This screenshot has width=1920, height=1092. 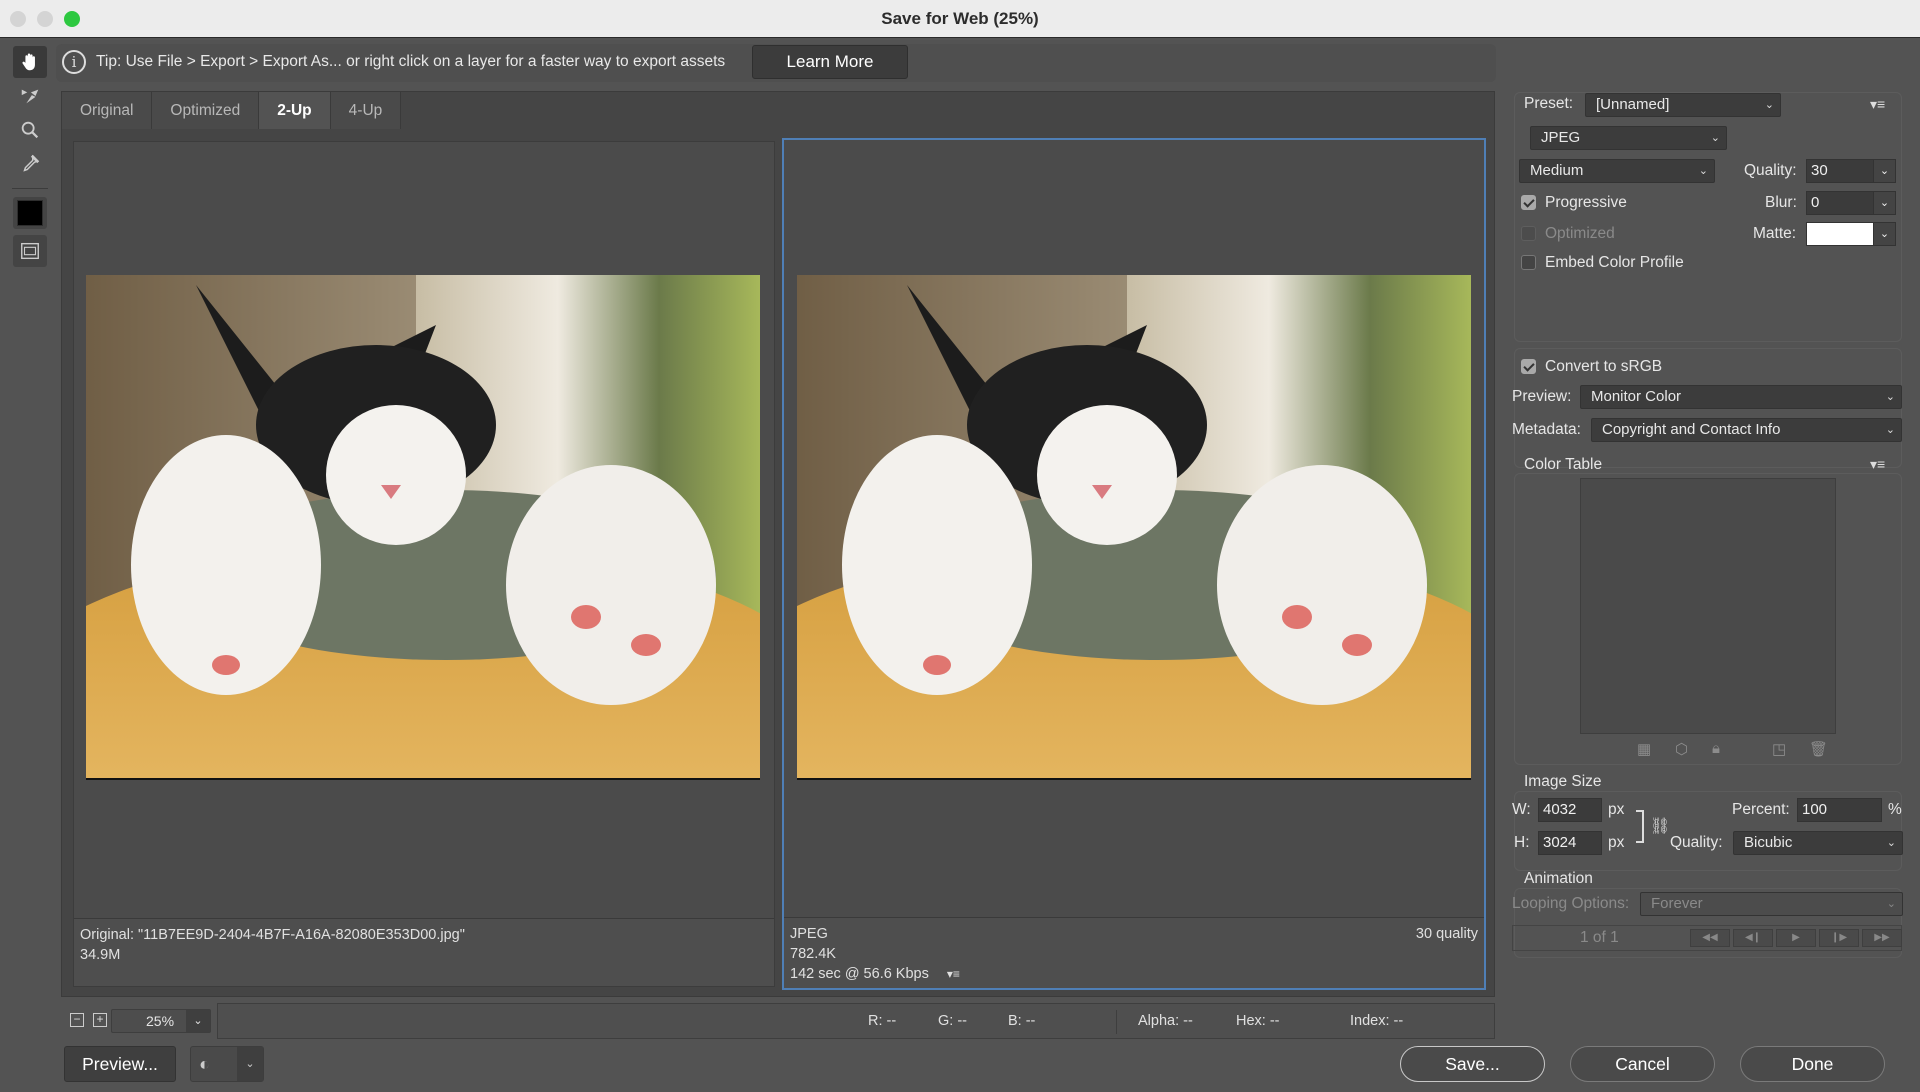 What do you see at coordinates (1586, 202) in the screenshot?
I see `progressive-label: Progressive` at bounding box center [1586, 202].